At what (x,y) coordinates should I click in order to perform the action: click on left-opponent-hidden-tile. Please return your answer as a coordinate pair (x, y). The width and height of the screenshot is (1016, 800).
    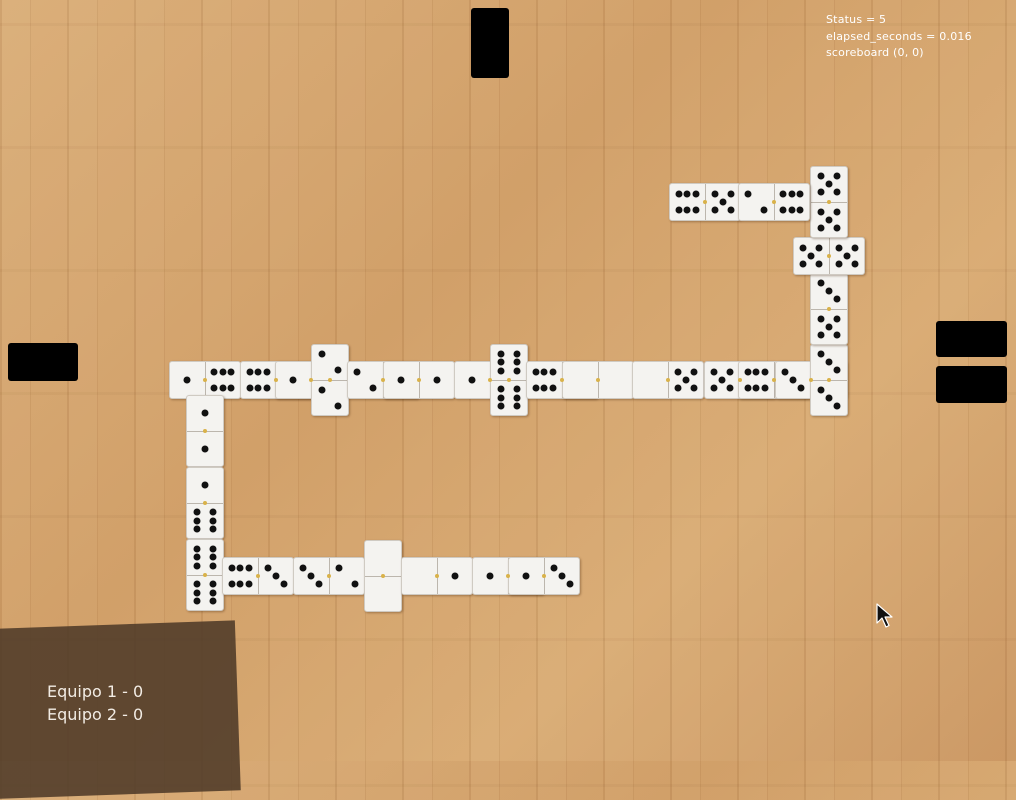
    Looking at the image, I should click on (43, 362).